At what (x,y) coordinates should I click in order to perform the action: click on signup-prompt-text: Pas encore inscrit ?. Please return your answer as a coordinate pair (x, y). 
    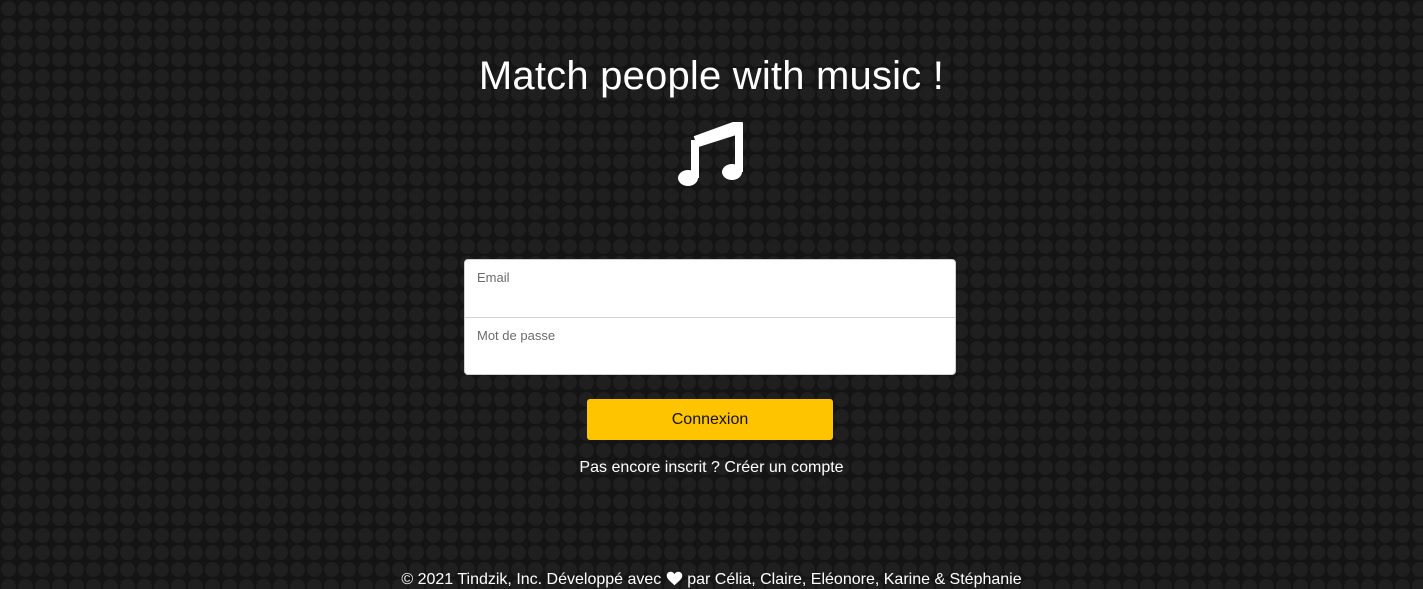
    Looking at the image, I should click on (649, 467).